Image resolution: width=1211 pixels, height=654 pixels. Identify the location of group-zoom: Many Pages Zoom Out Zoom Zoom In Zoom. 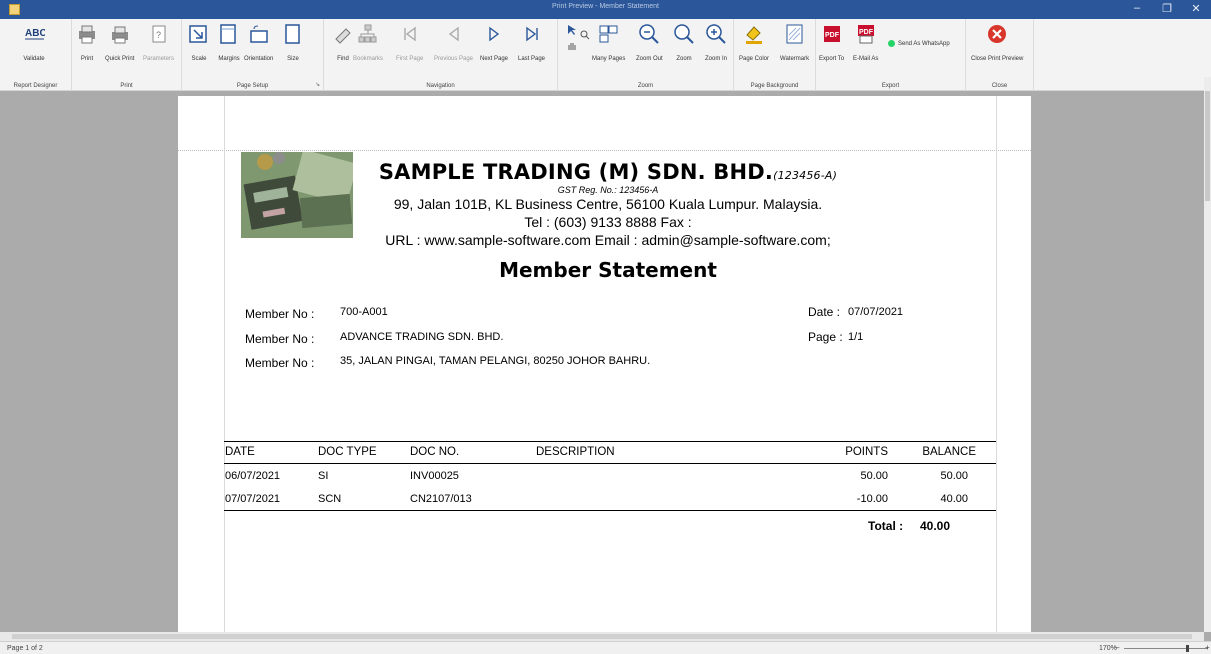
(646, 55).